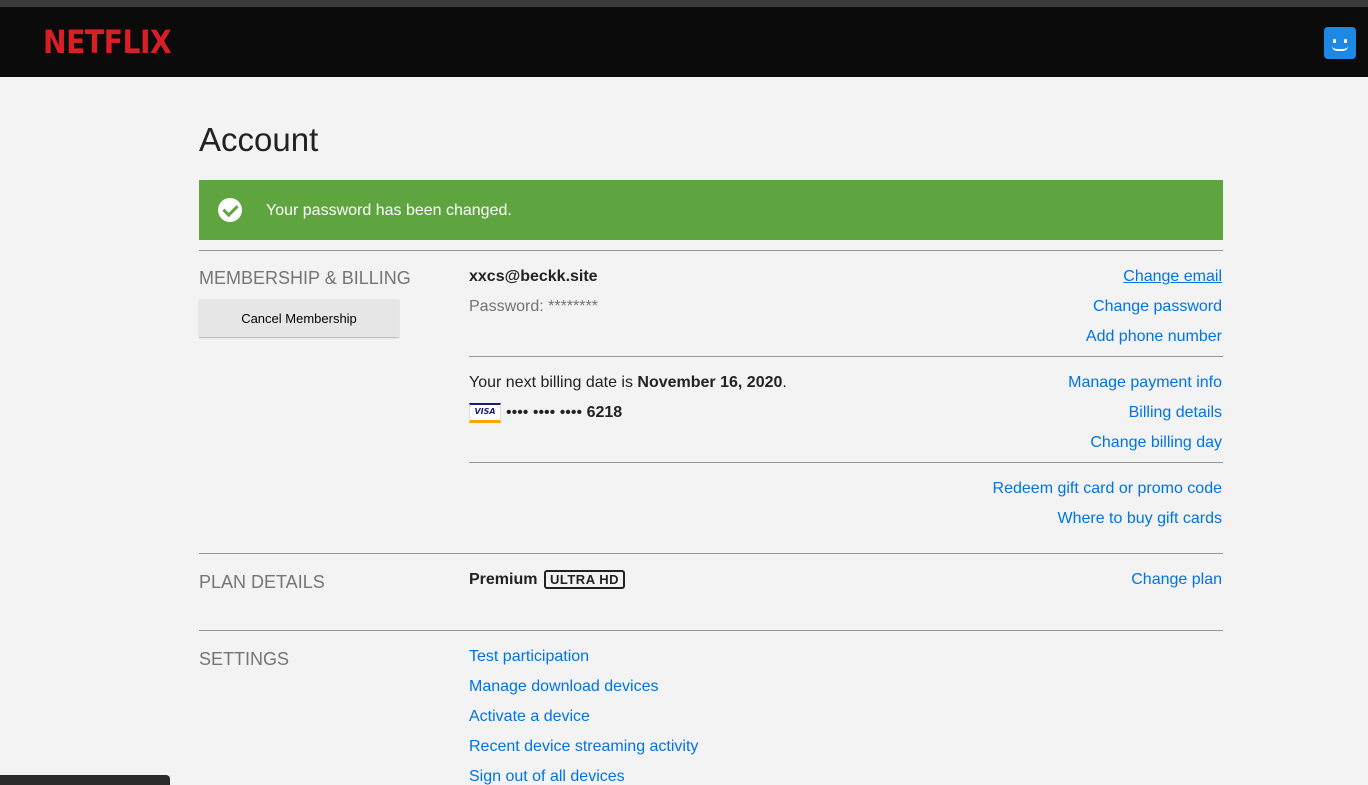 The height and width of the screenshot is (785, 1368). I want to click on settings-section-label: SETTINGS, so click(244, 659).